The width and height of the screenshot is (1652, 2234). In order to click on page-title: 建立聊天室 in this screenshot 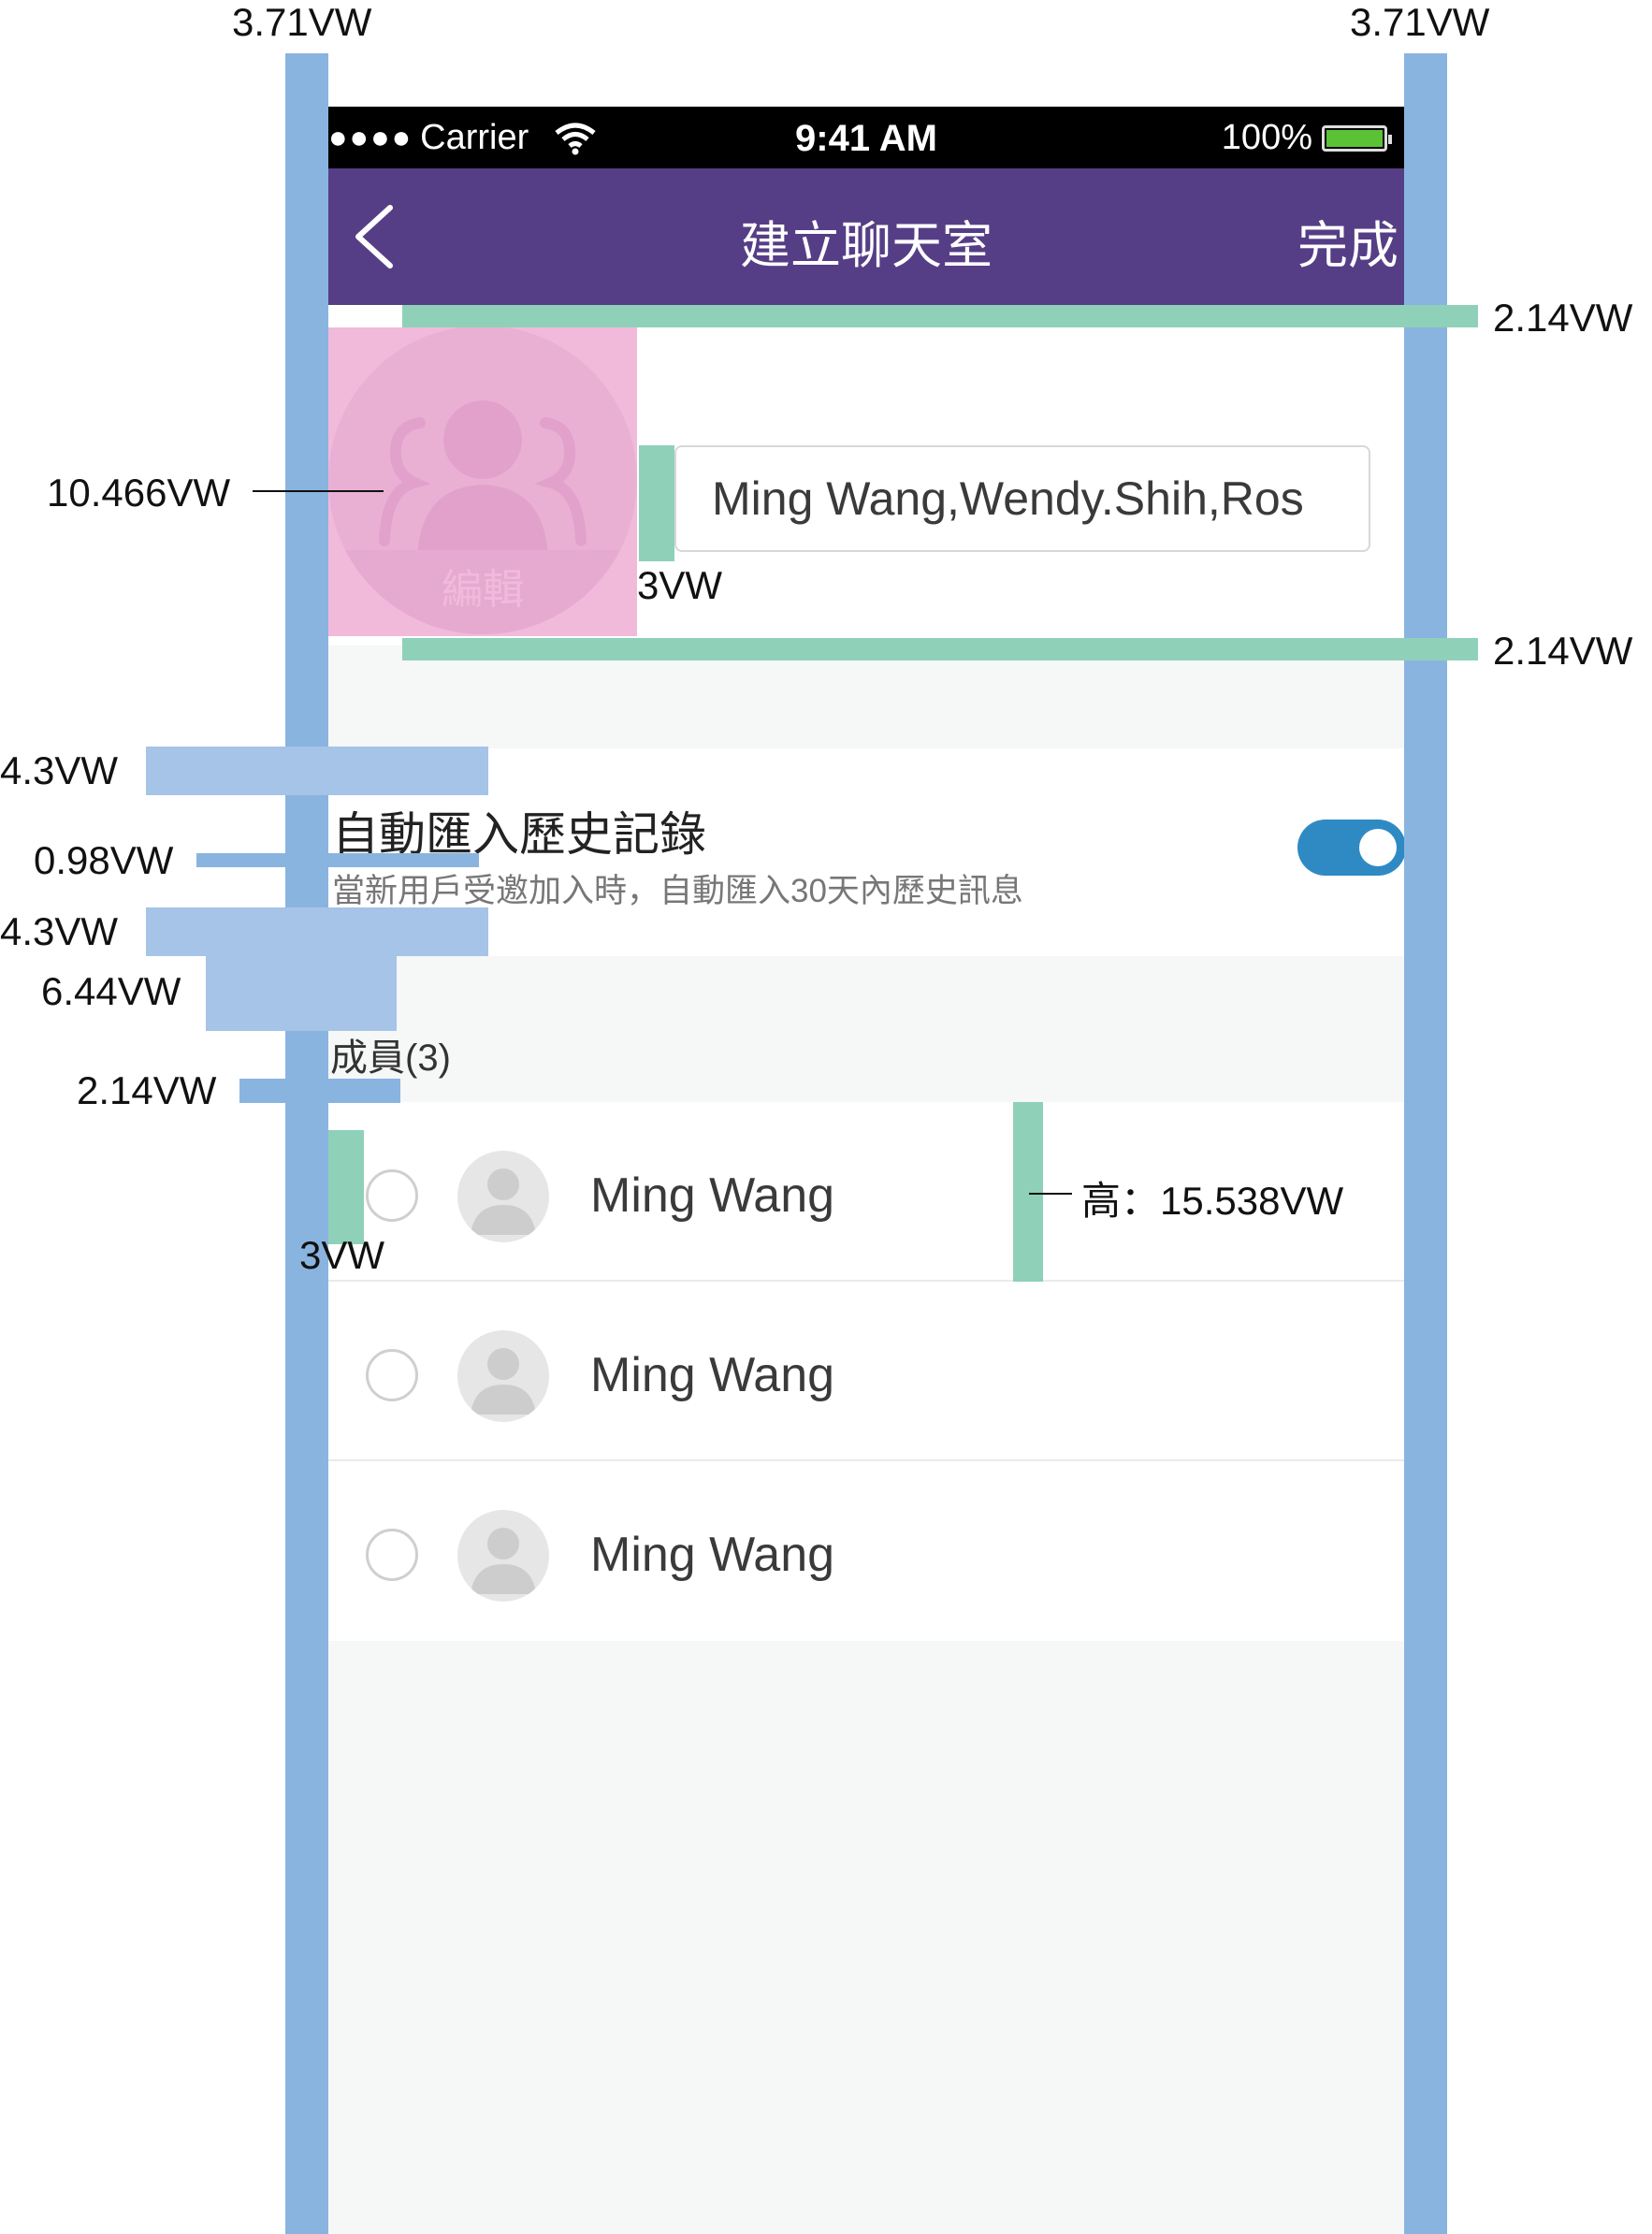, I will do `click(866, 246)`.